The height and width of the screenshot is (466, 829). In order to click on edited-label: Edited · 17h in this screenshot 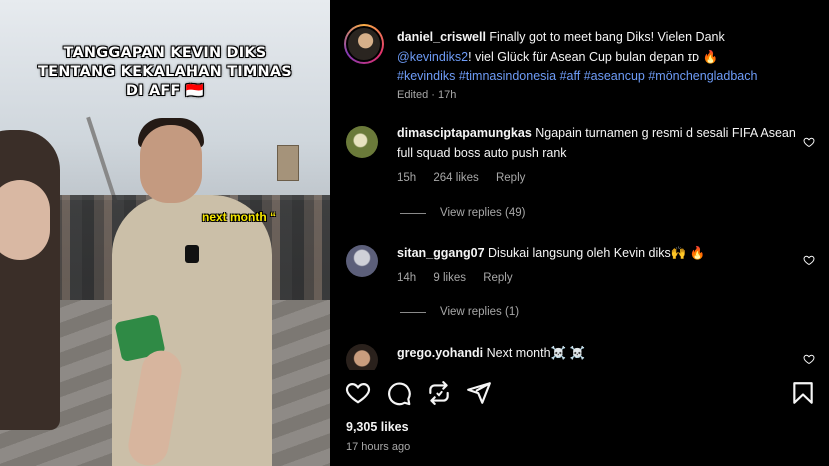, I will do `click(427, 95)`.